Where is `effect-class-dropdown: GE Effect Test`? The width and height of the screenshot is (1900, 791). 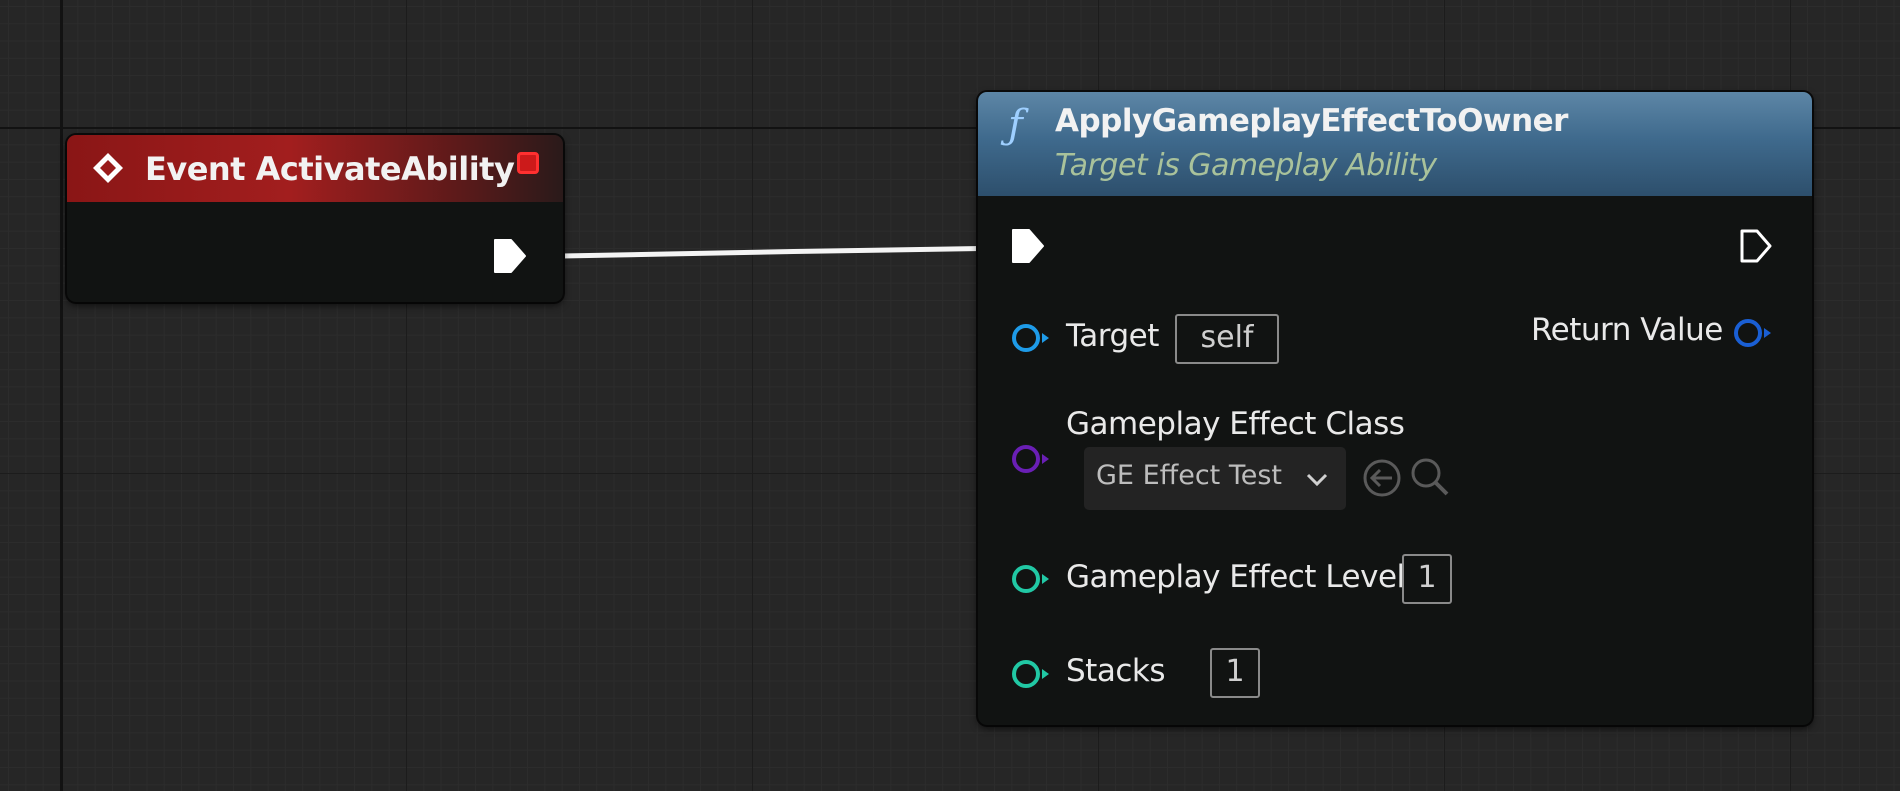
effect-class-dropdown: GE Effect Test is located at coordinates (1215, 478).